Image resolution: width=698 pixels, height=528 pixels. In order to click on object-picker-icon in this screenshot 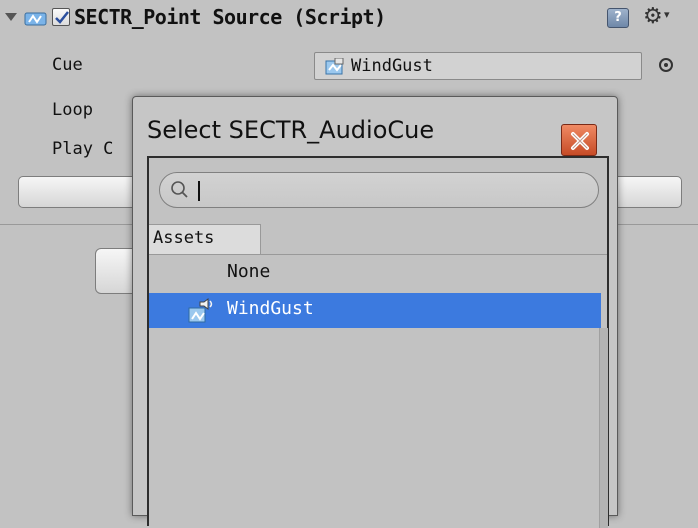, I will do `click(666, 65)`.